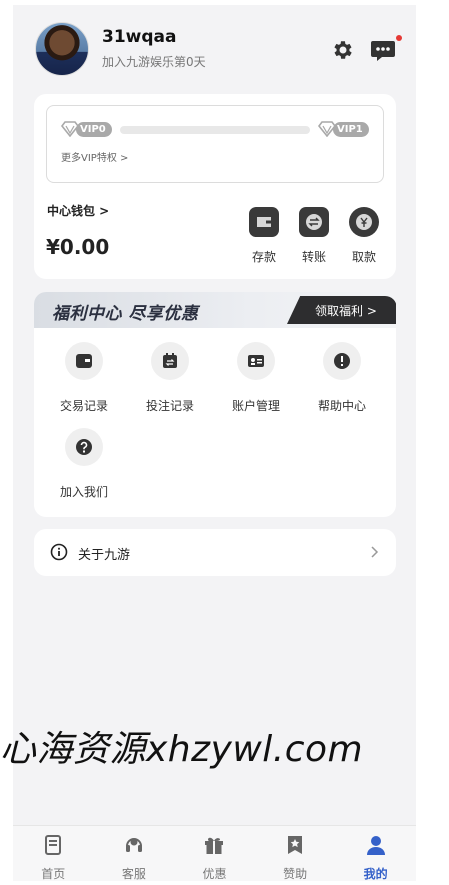  What do you see at coordinates (134, 853) in the screenshot?
I see `tab-support: 客服` at bounding box center [134, 853].